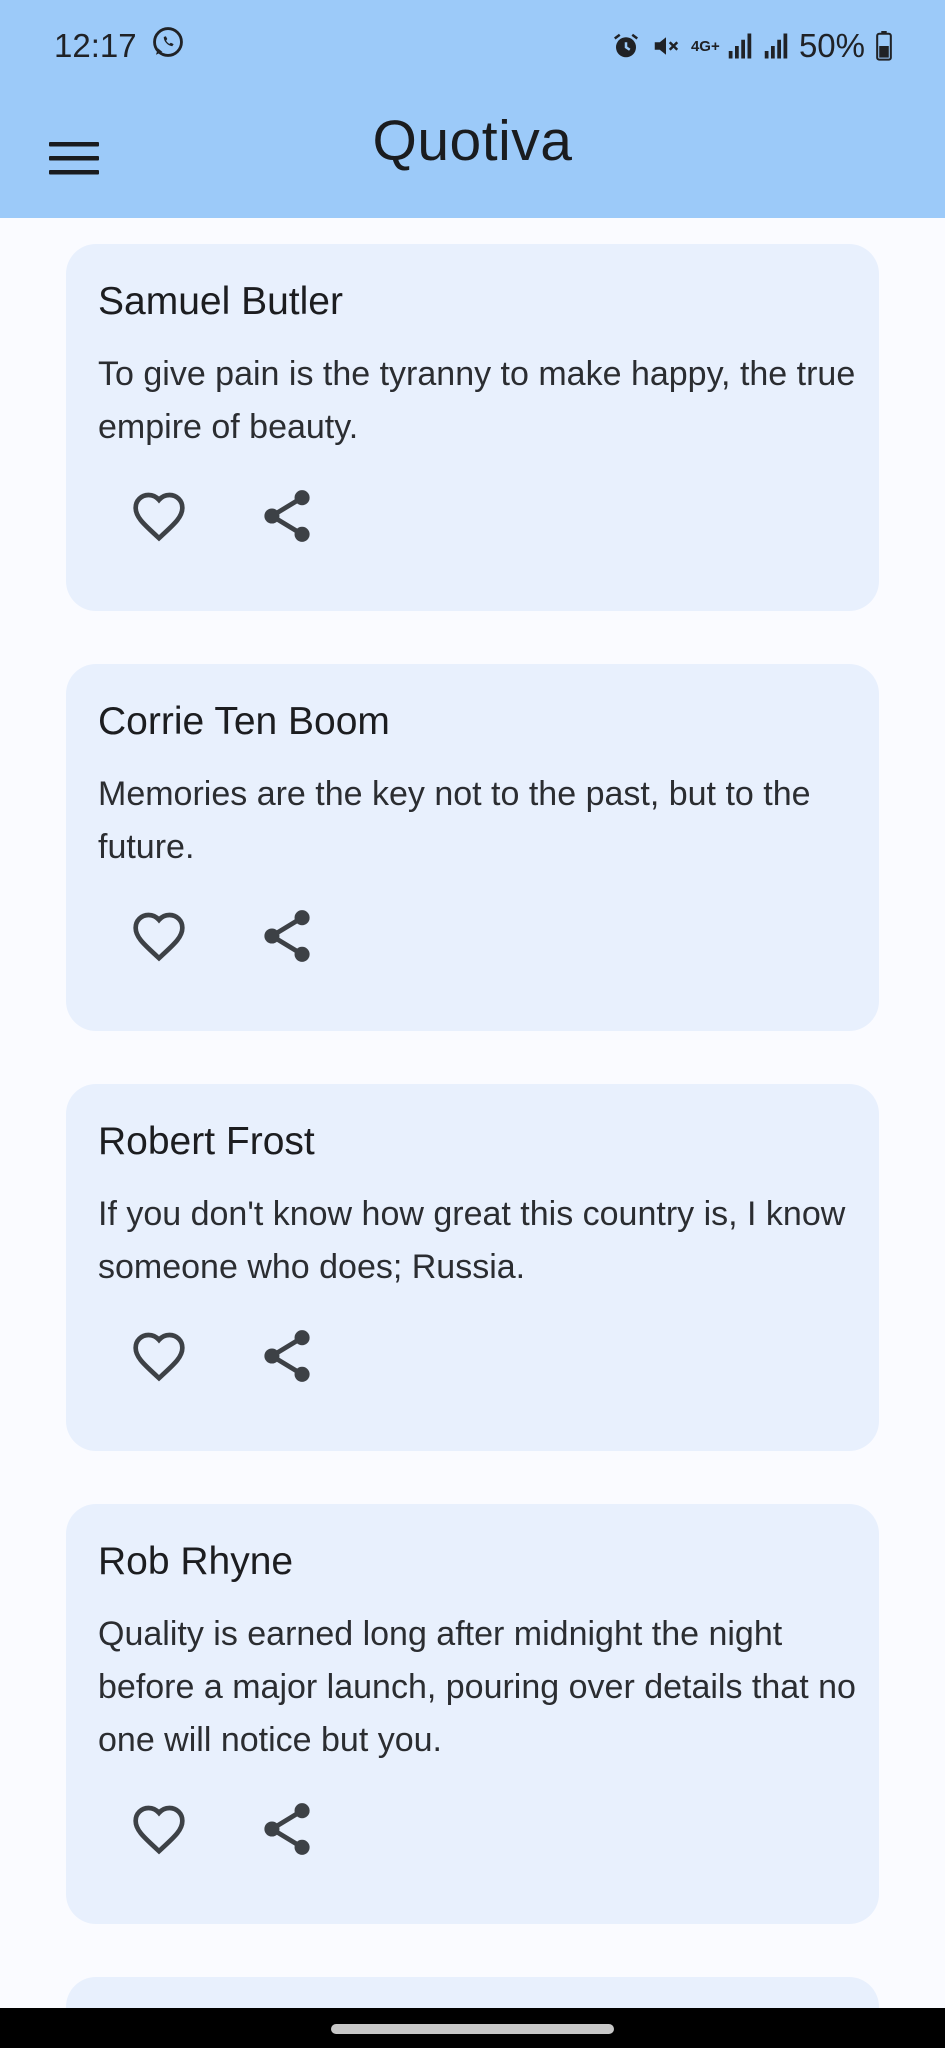 Image resolution: width=945 pixels, height=2048 pixels. Describe the element at coordinates (168, 46) in the screenshot. I see `whatsapp-icon` at that location.